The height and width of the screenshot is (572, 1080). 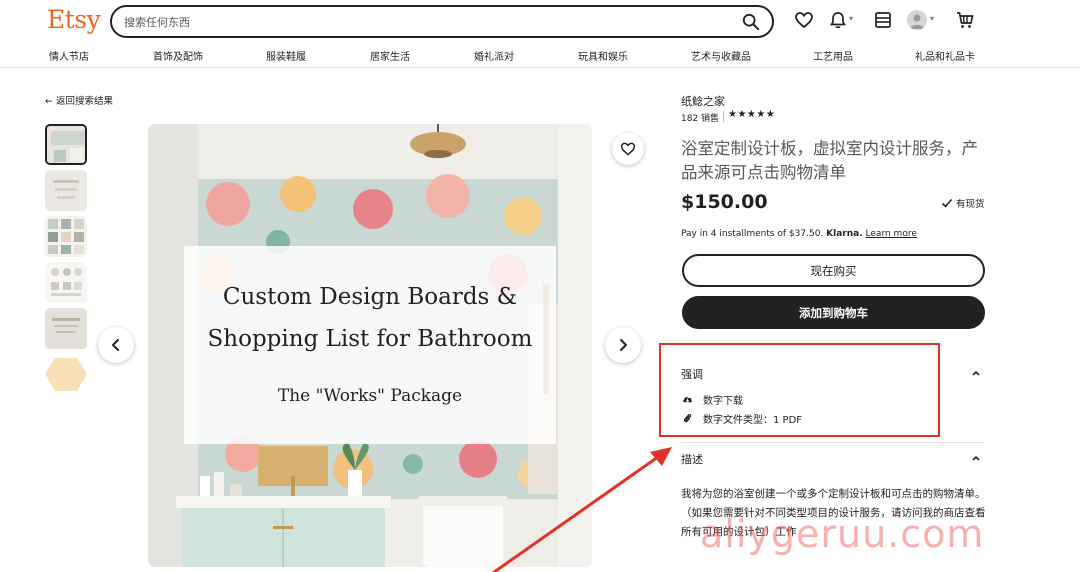 What do you see at coordinates (390, 55) in the screenshot?
I see `category-link: 居家生活` at bounding box center [390, 55].